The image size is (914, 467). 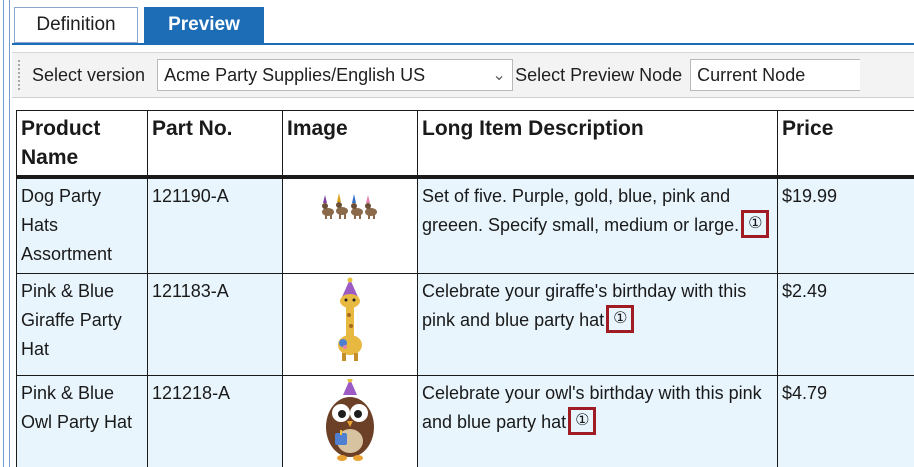 What do you see at coordinates (295, 74) in the screenshot?
I see `version-select-value: Acme Party Supplies/English US` at bounding box center [295, 74].